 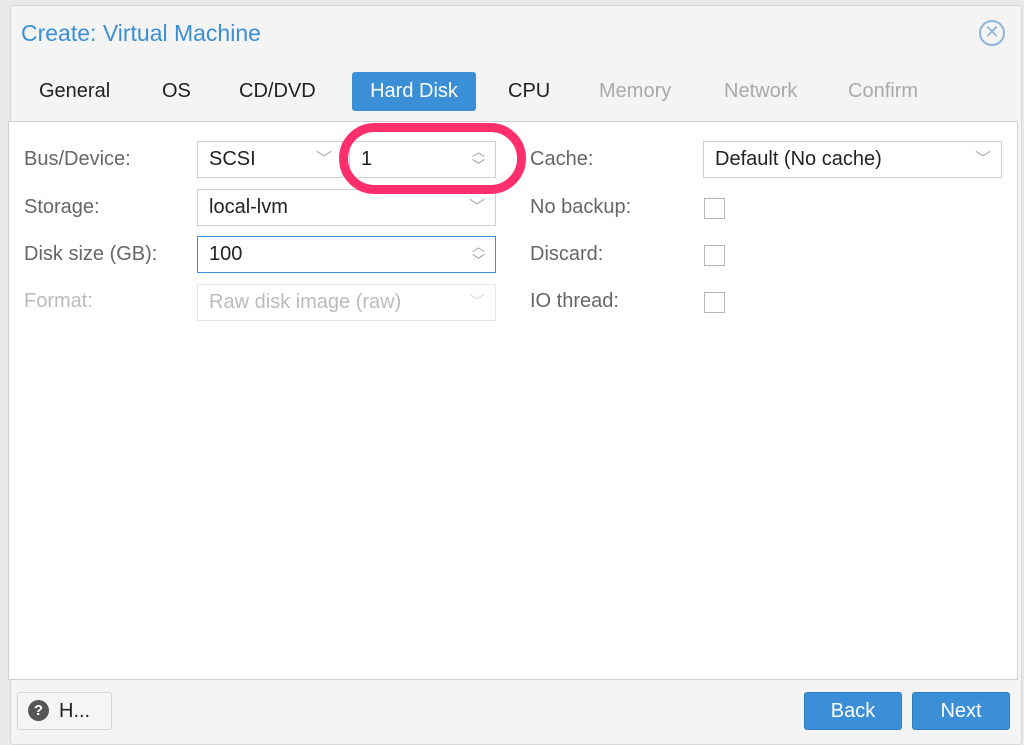 I want to click on disk-size-value: 100, so click(x=226, y=254).